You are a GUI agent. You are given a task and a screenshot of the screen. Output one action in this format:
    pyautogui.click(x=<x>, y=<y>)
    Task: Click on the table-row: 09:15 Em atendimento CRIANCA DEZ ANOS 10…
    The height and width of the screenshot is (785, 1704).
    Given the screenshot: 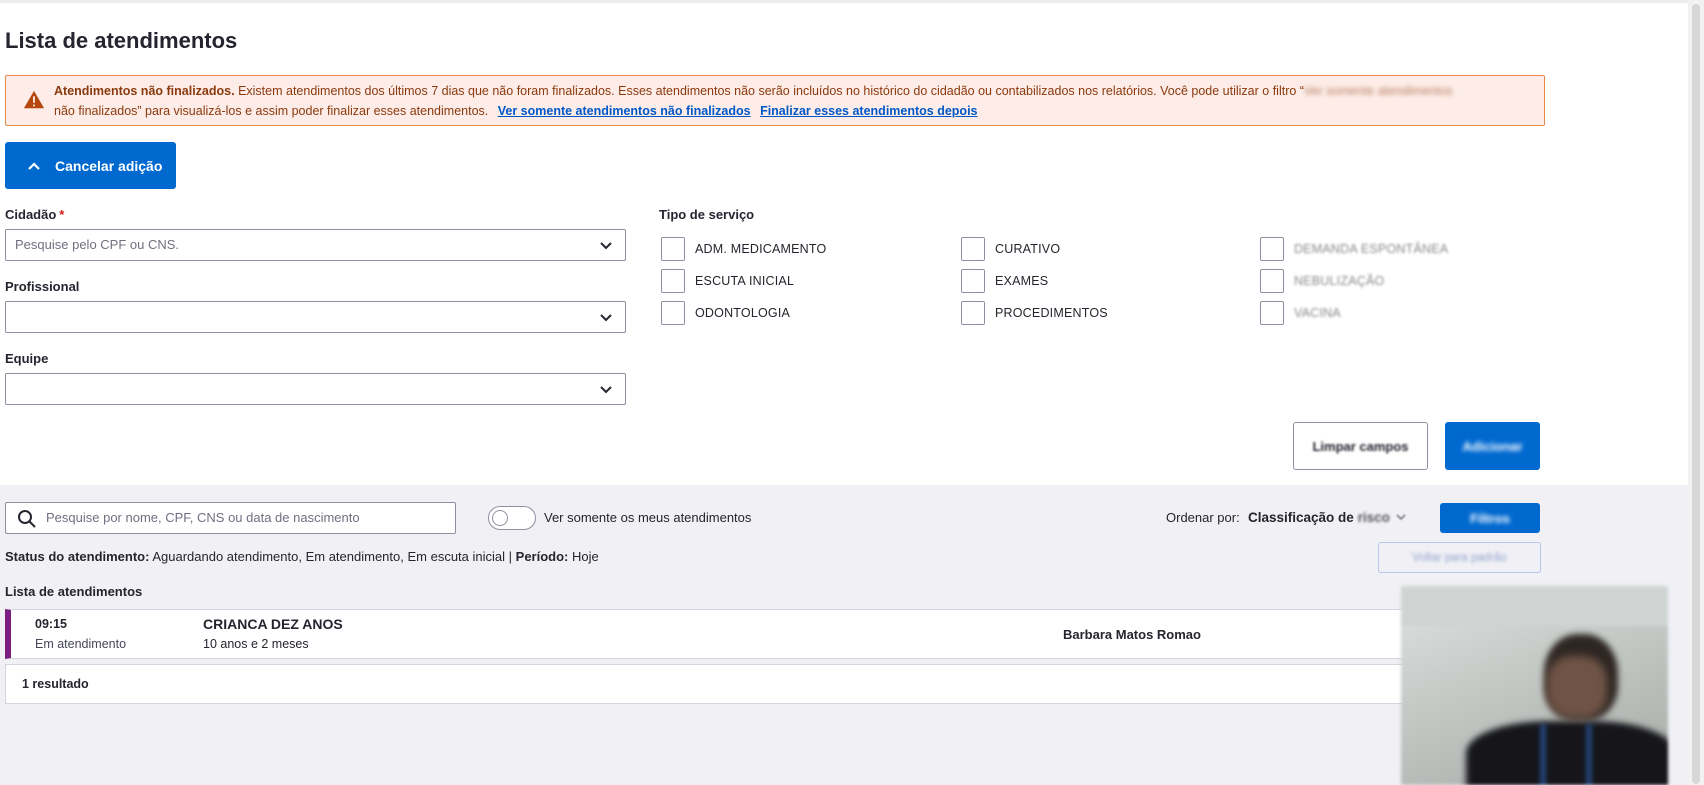 What is the action you would take?
    pyautogui.click(x=775, y=634)
    